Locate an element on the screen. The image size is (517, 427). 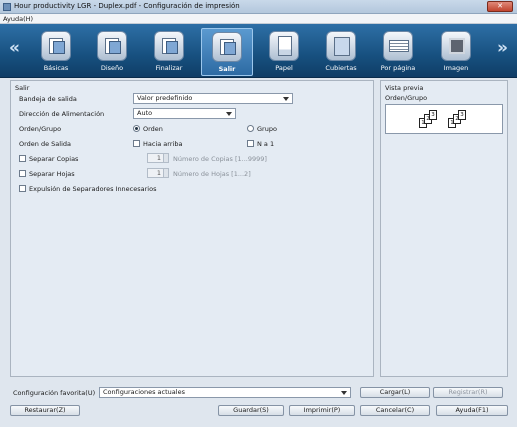
paper-icon is located at coordinates (284, 46).